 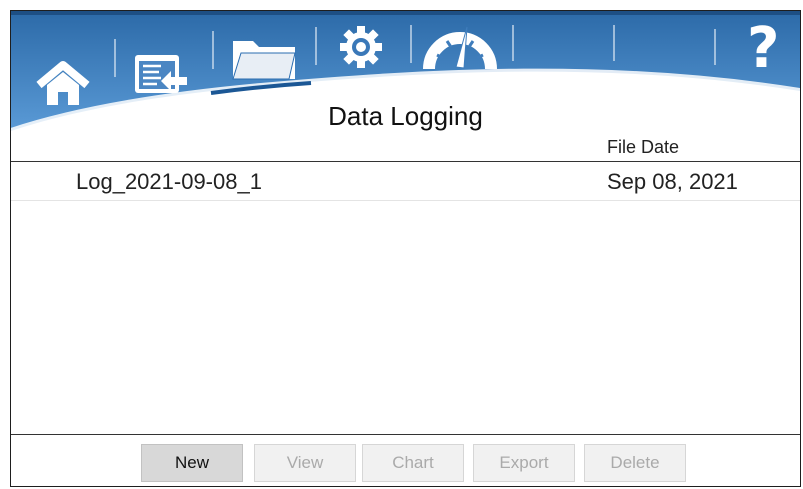 I want to click on gear-icon, so click(x=361, y=62).